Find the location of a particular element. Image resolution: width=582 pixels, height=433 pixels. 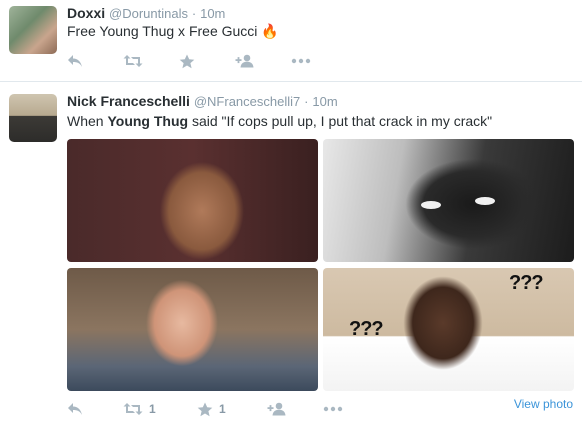

tweet-text-start: When is located at coordinates (87, 121).